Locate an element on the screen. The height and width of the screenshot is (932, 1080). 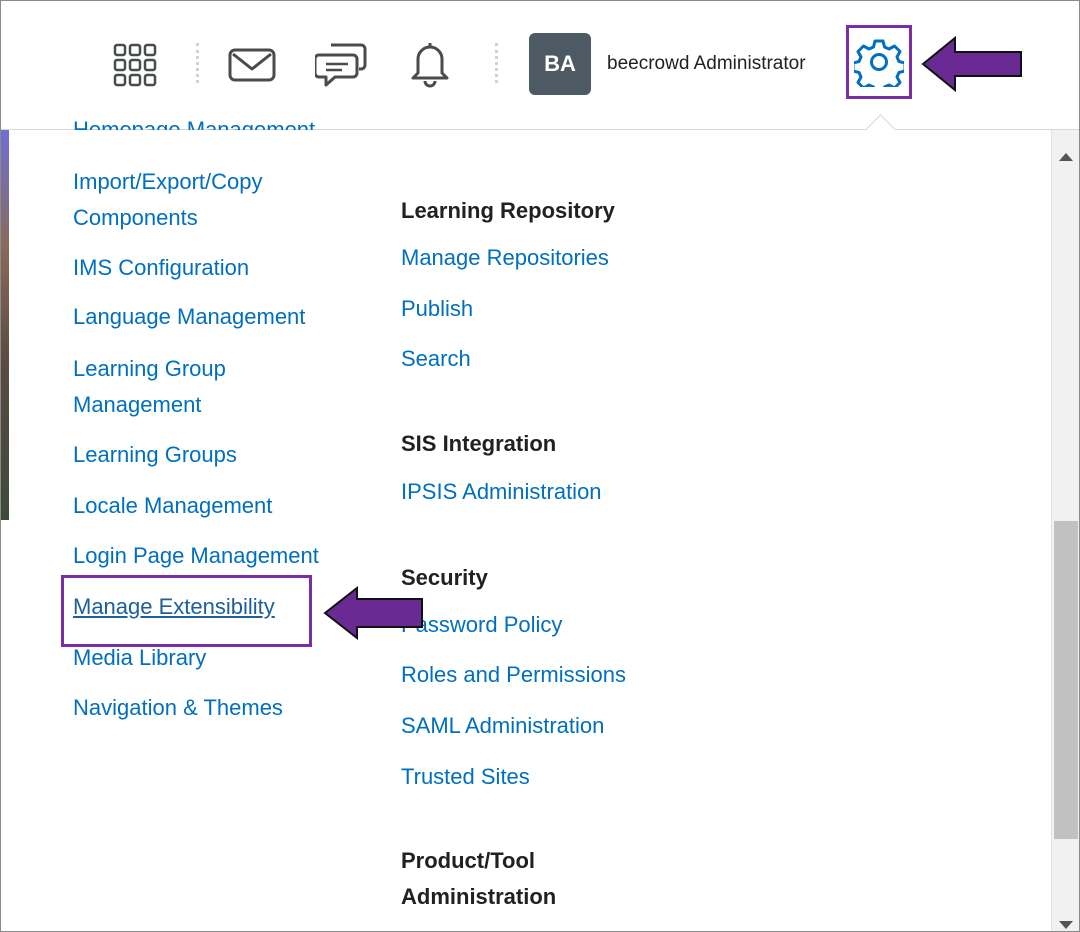
top-navbar: BA beecrowd Administrator is located at coordinates (540, 65).